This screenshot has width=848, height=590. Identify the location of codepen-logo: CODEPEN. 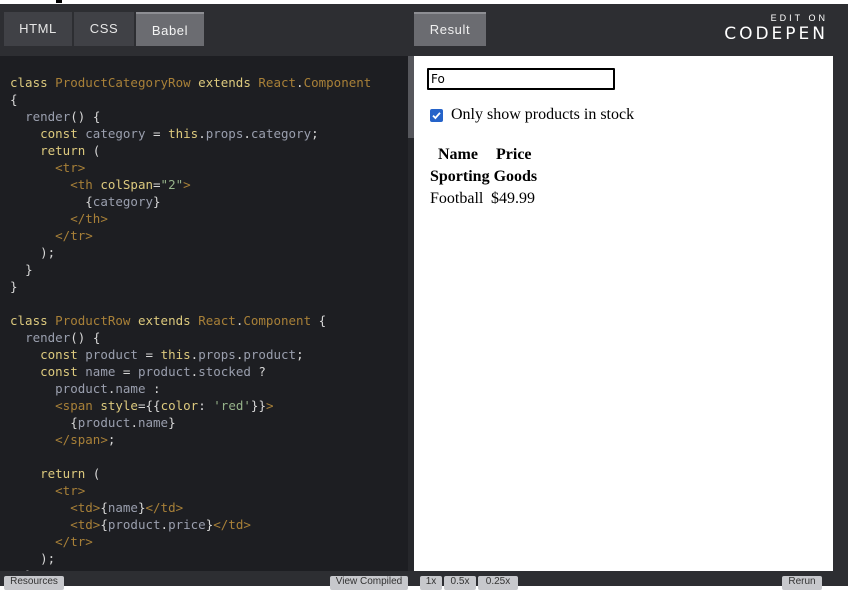
(776, 34).